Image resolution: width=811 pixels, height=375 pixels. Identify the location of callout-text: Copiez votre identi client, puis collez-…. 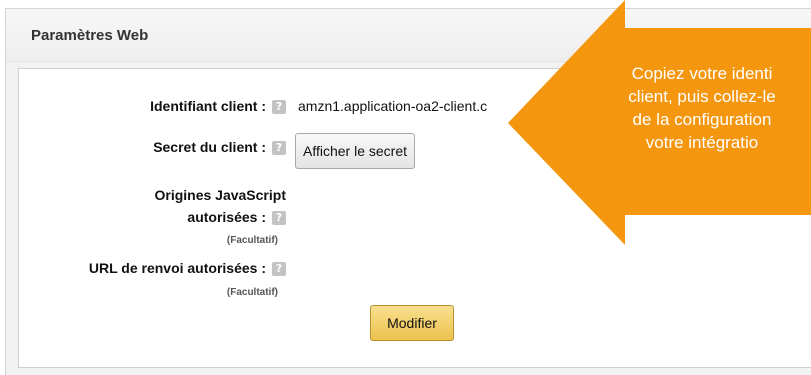
(691, 108).